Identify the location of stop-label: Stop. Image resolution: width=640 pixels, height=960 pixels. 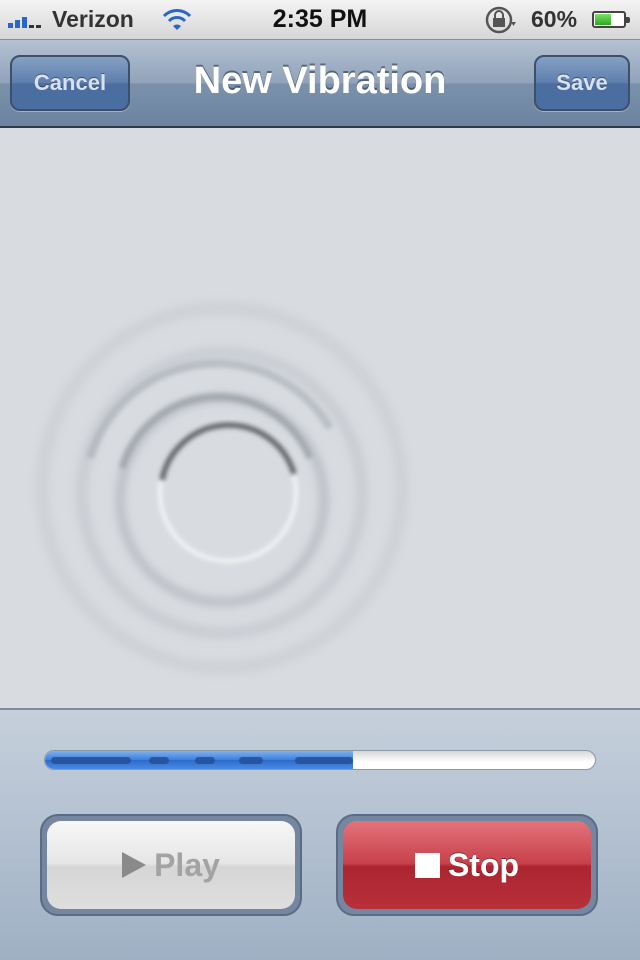
(483, 864).